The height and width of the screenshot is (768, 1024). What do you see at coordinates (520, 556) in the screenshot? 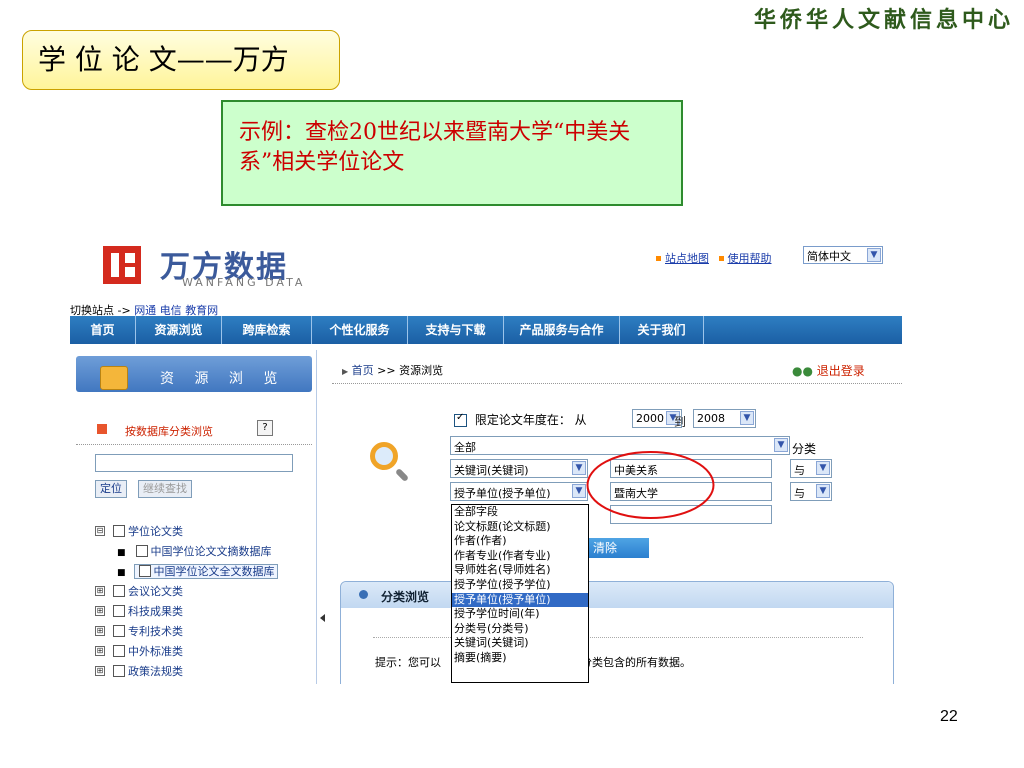
I see `dropdown-option: 作者专业(作者专业)` at bounding box center [520, 556].